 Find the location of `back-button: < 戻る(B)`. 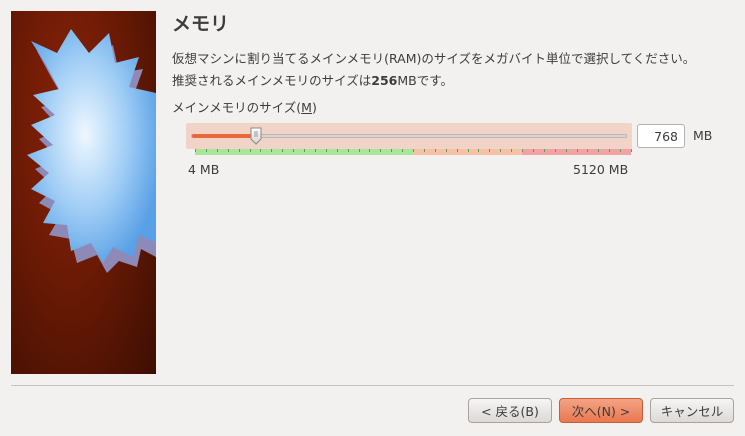

back-button: < 戻る(B) is located at coordinates (510, 410).